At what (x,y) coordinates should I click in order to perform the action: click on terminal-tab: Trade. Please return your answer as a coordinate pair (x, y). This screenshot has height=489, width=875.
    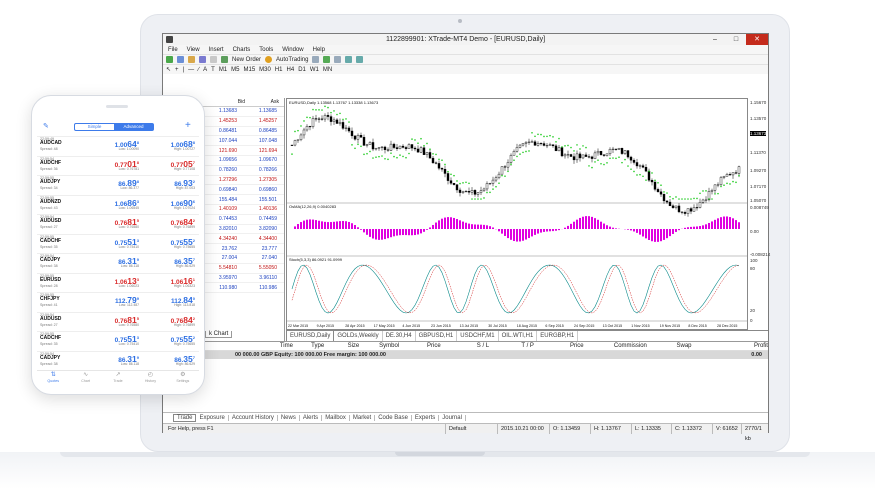
    Looking at the image, I should click on (185, 418).